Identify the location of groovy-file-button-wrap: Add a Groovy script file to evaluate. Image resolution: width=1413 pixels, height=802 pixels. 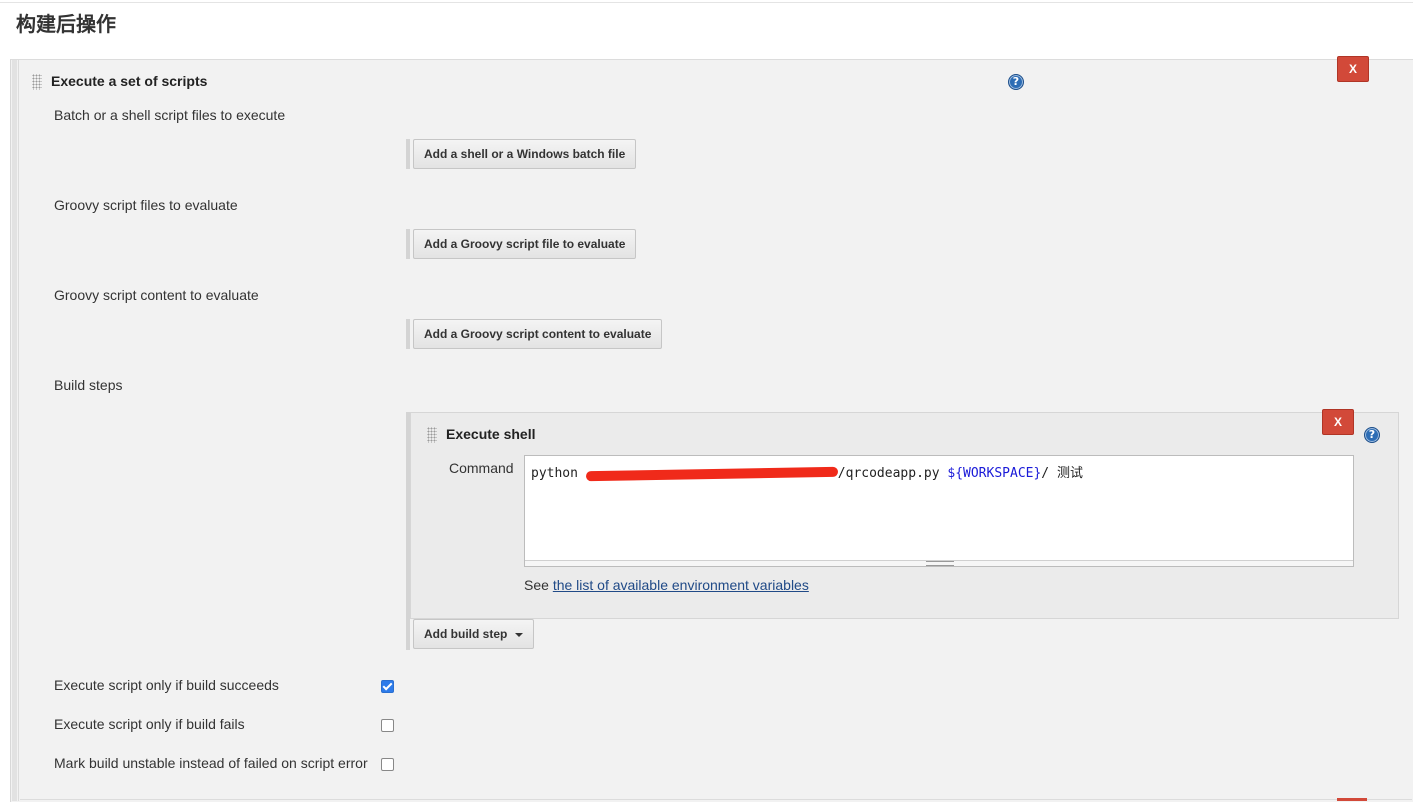
(521, 244).